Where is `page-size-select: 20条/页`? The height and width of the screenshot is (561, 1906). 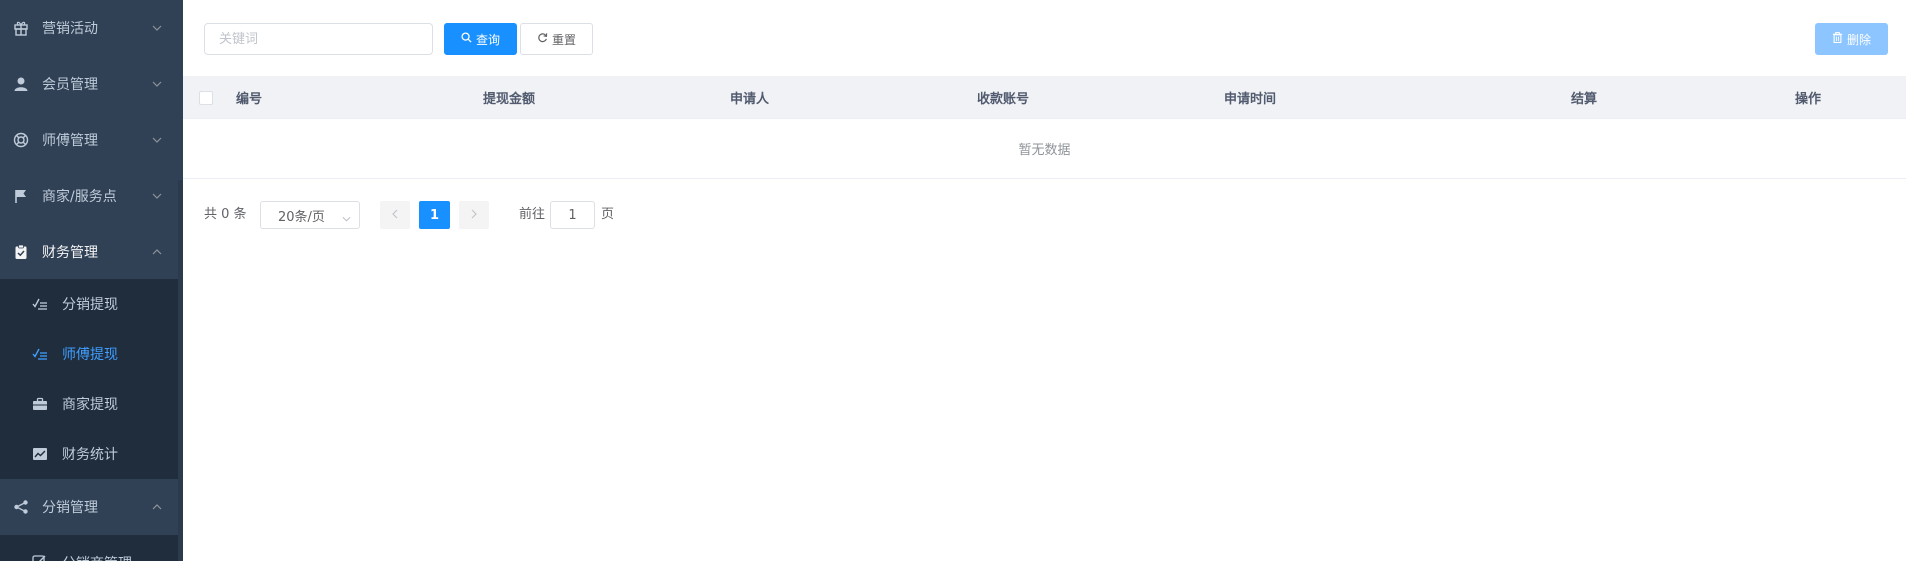 page-size-select: 20条/页 is located at coordinates (310, 215).